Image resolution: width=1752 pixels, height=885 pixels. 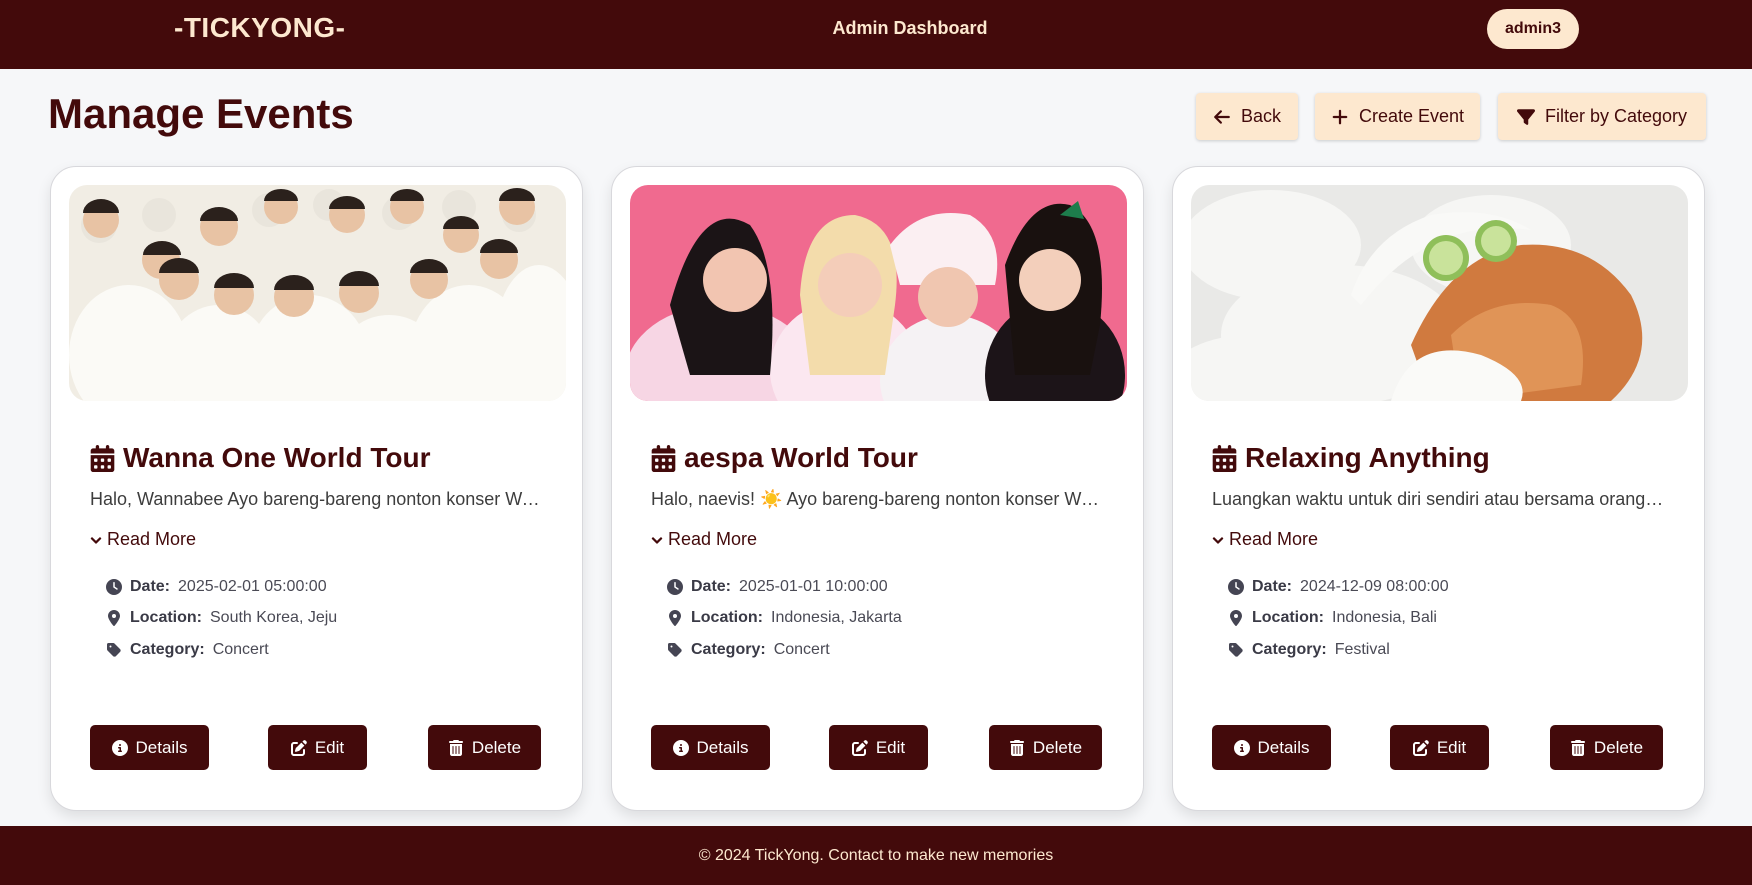 What do you see at coordinates (1367, 457) in the screenshot?
I see `event-title-text: Relaxing Anything` at bounding box center [1367, 457].